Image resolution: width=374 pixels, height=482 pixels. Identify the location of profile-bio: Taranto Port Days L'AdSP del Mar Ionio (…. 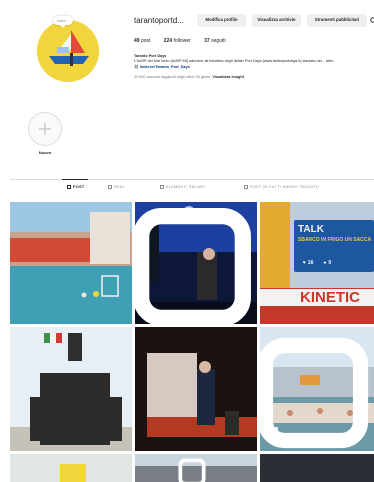
(254, 67).